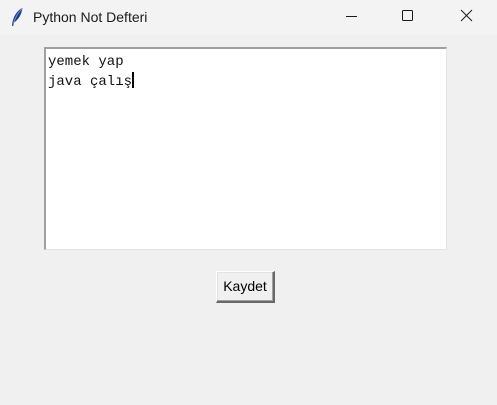 The height and width of the screenshot is (405, 497). I want to click on text-line: yemek yap, so click(86, 62).